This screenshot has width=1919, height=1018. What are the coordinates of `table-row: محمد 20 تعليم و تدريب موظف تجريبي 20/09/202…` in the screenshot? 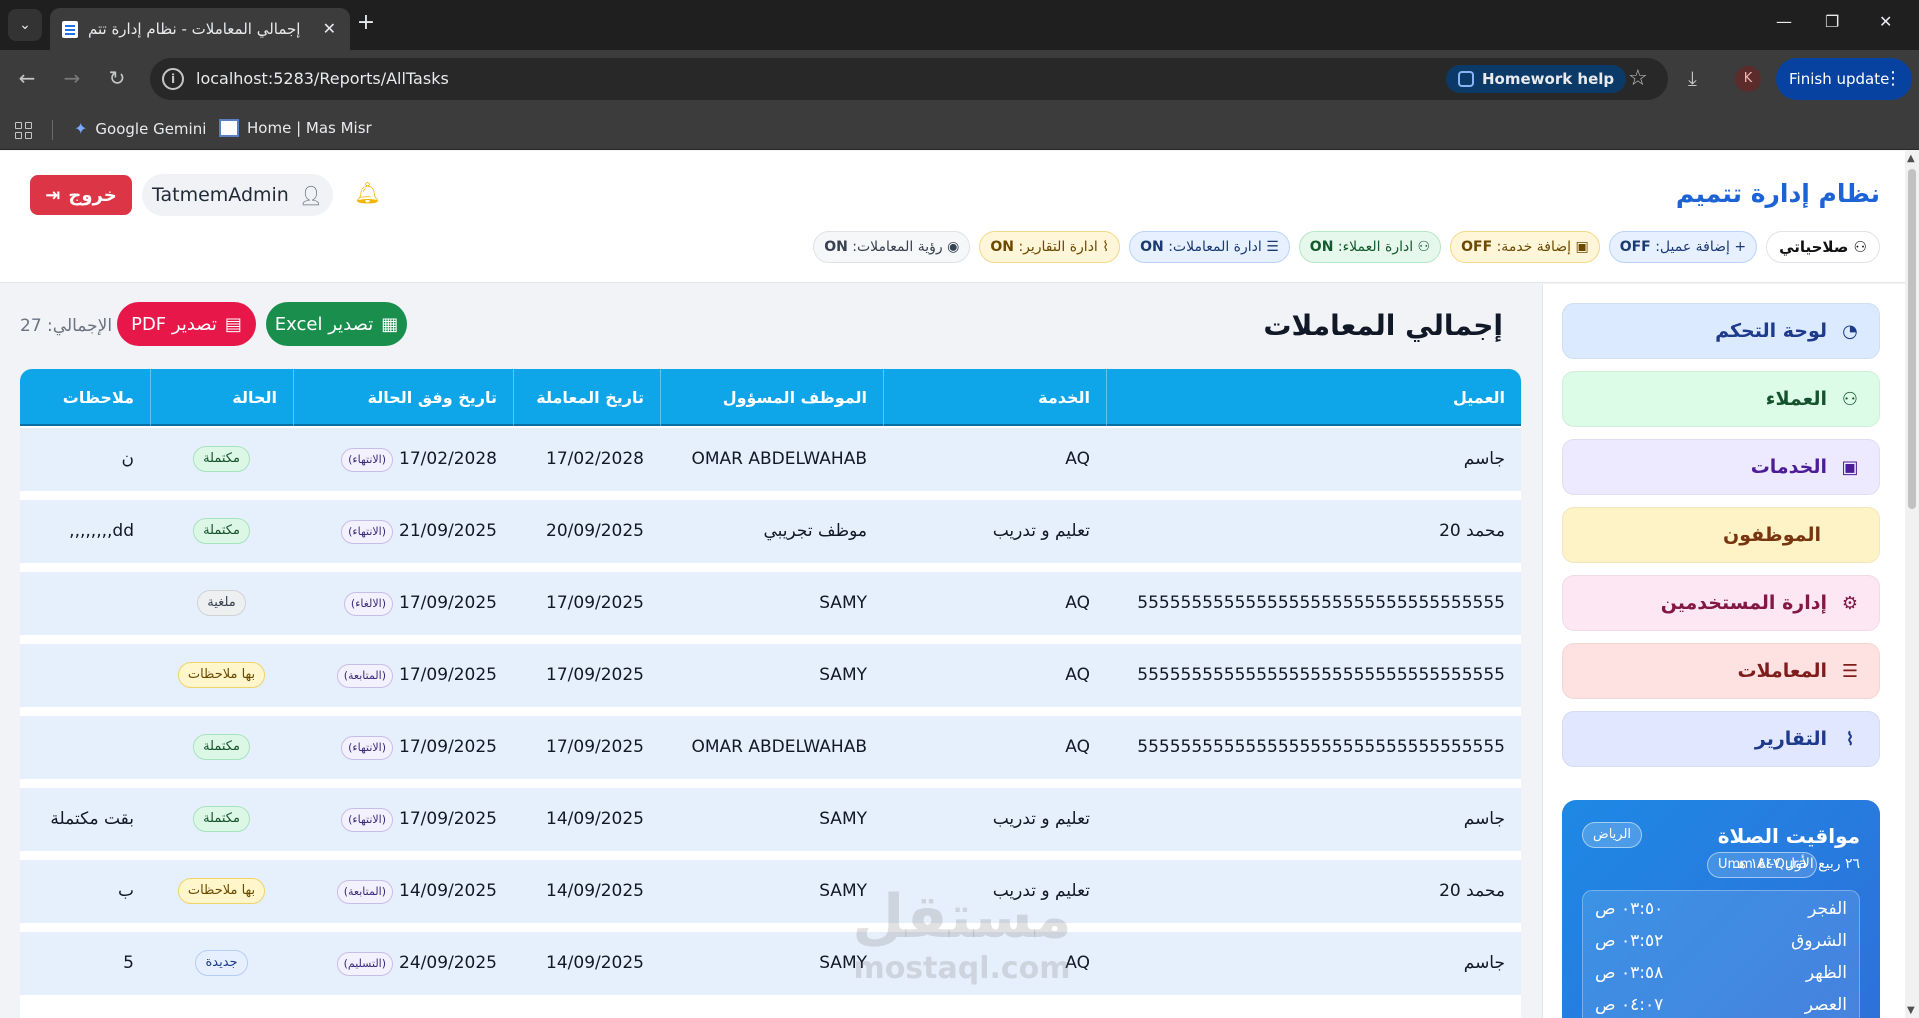 It's located at (770, 531).